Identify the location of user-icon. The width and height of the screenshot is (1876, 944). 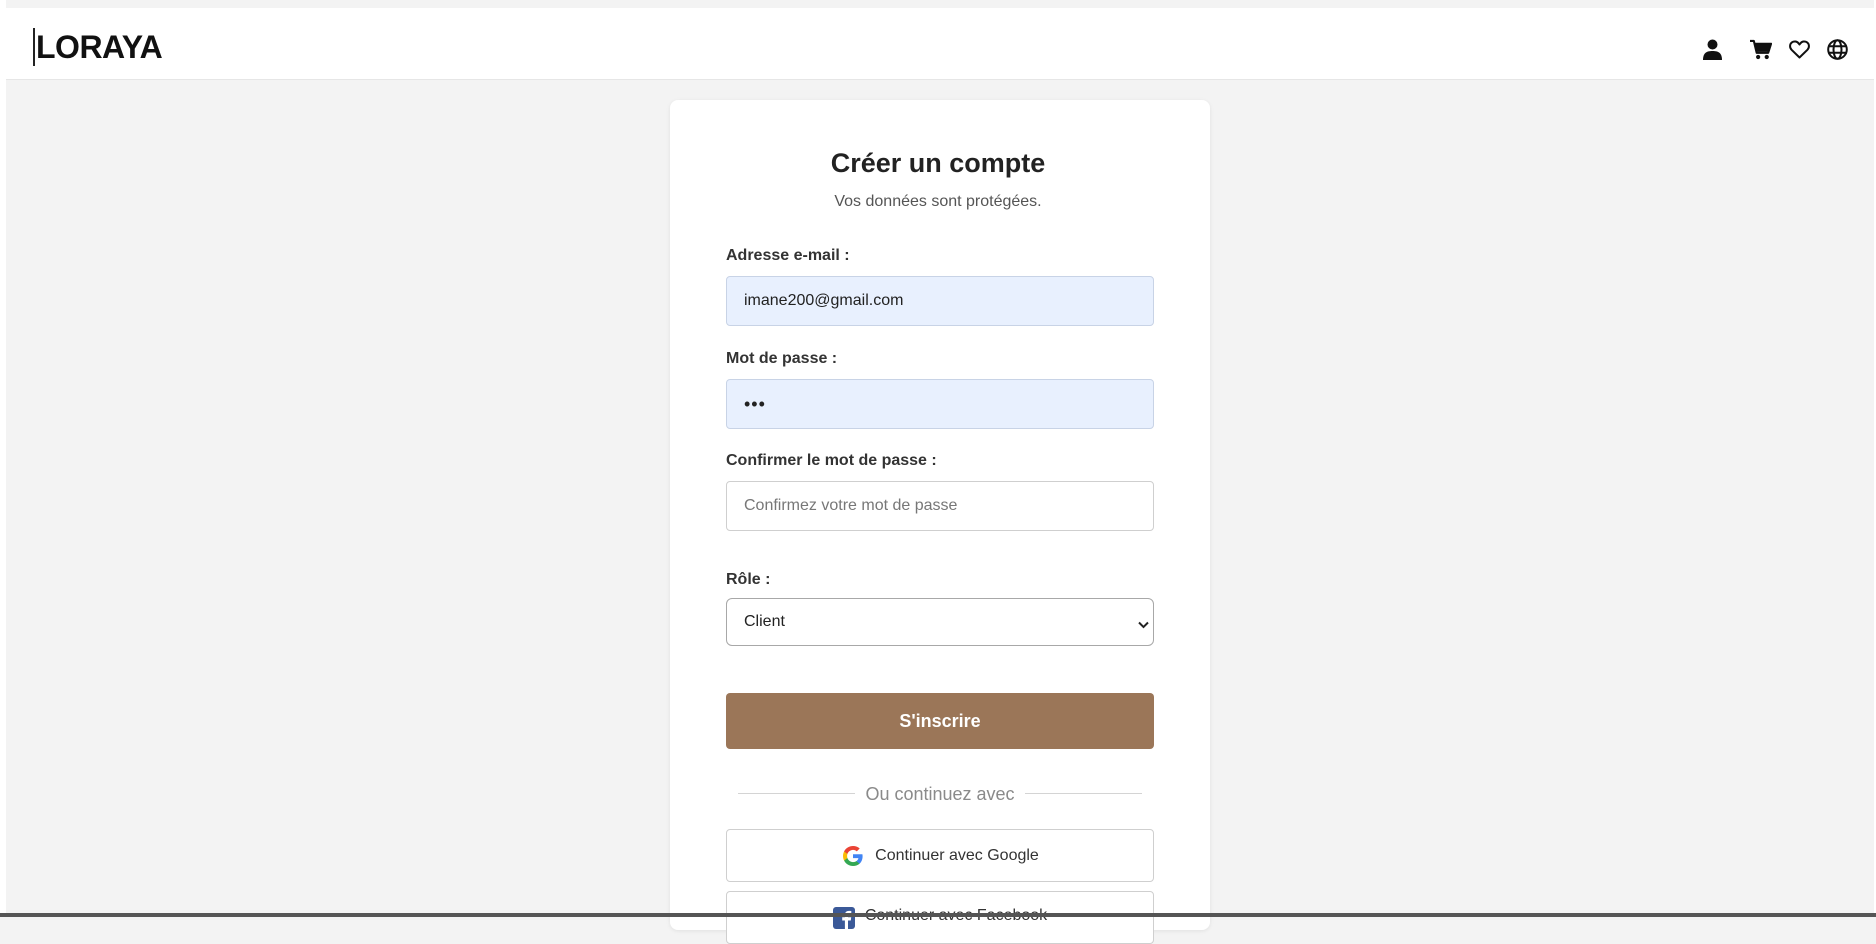
(1712, 49).